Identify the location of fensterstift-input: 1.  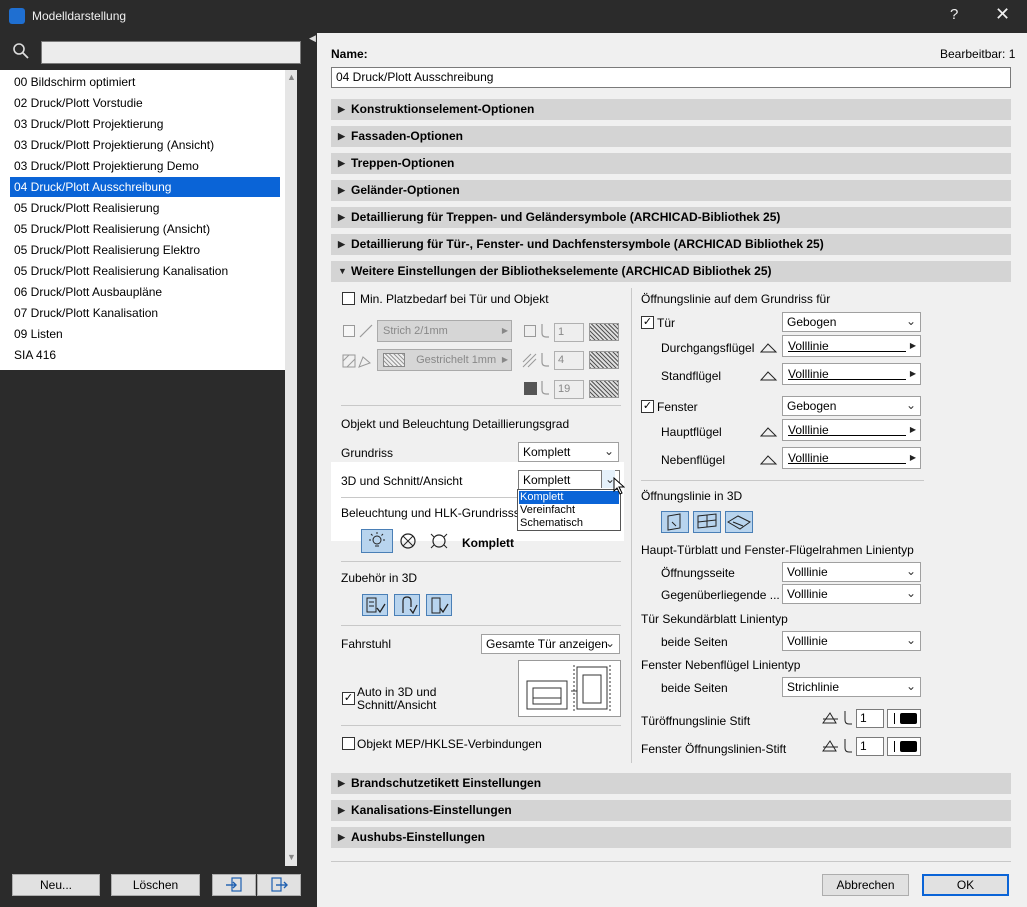
(870, 746).